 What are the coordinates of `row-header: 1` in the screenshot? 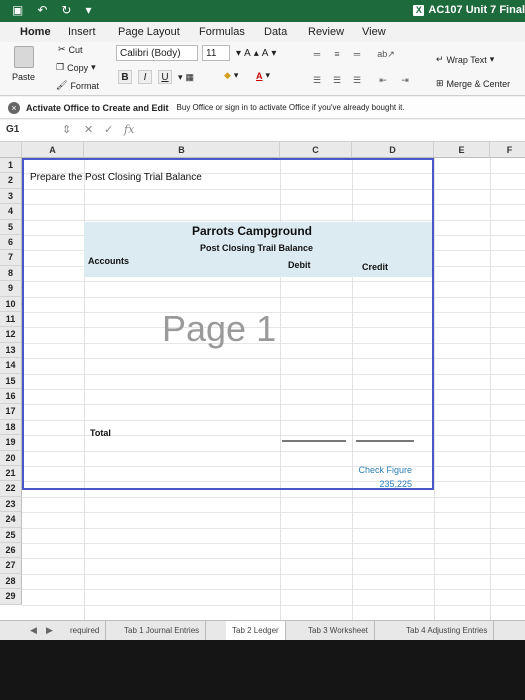 It's located at (11, 166).